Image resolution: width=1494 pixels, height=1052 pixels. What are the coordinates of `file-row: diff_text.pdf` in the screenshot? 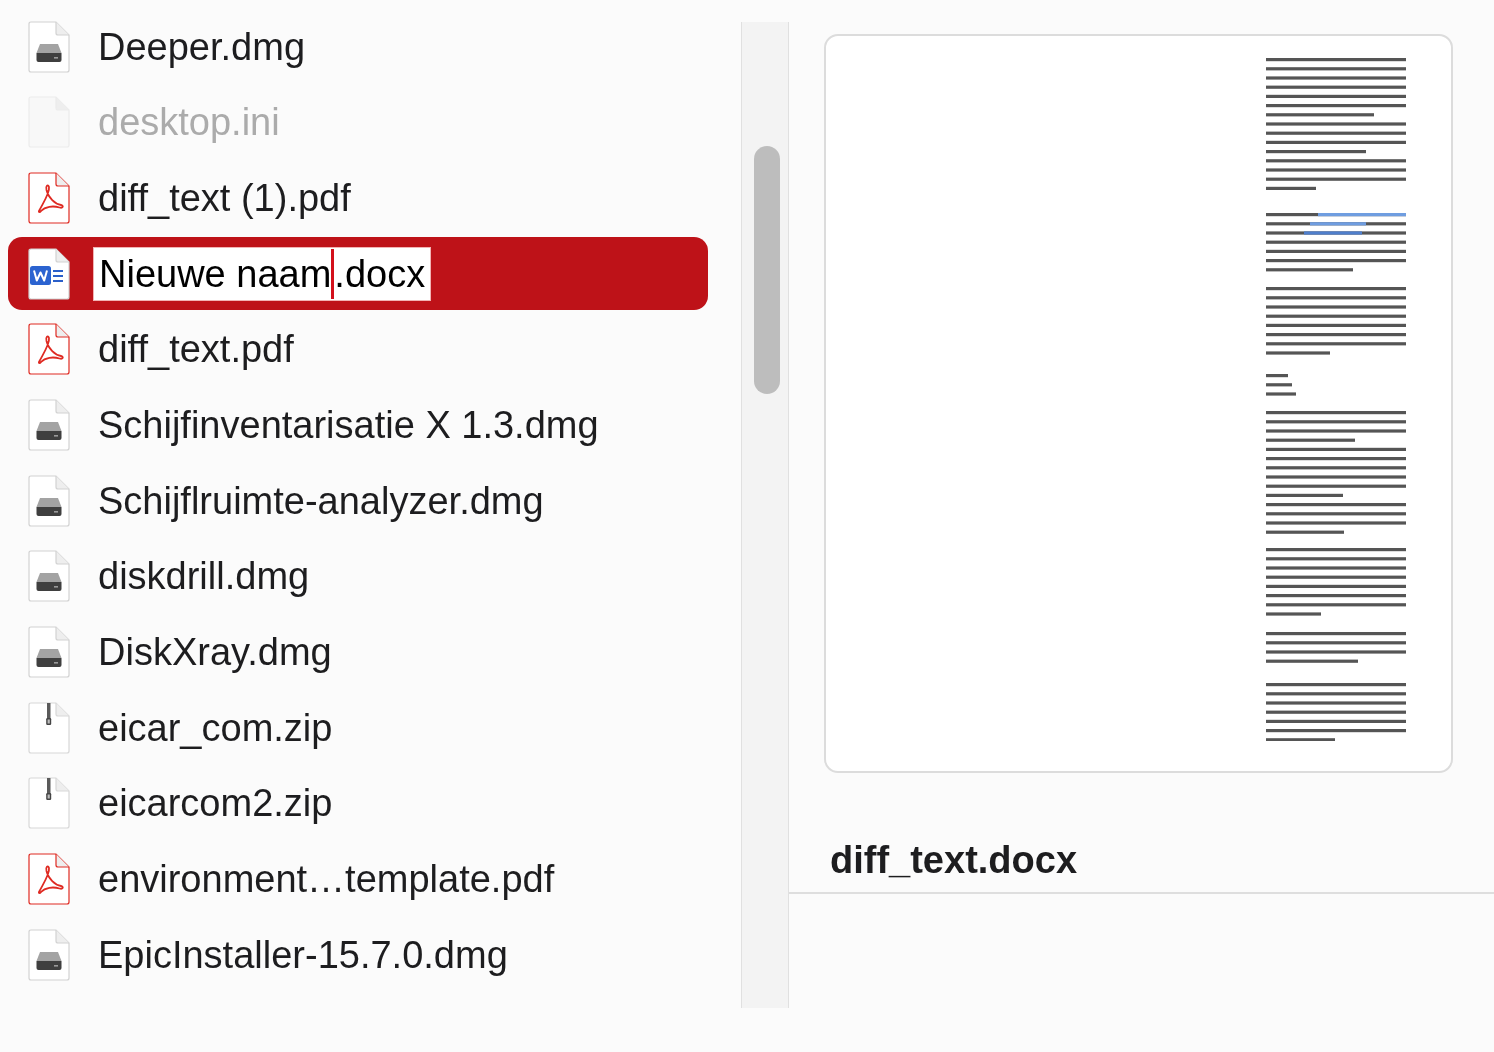 It's located at (358, 349).